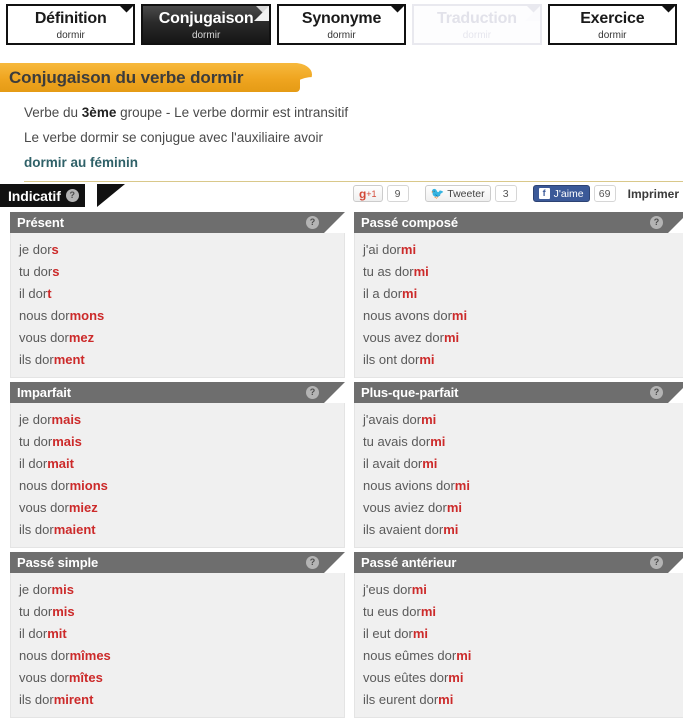 Image resolution: width=683 pixels, height=722 pixels. I want to click on tab-traduction-label: Traduction, so click(477, 18).